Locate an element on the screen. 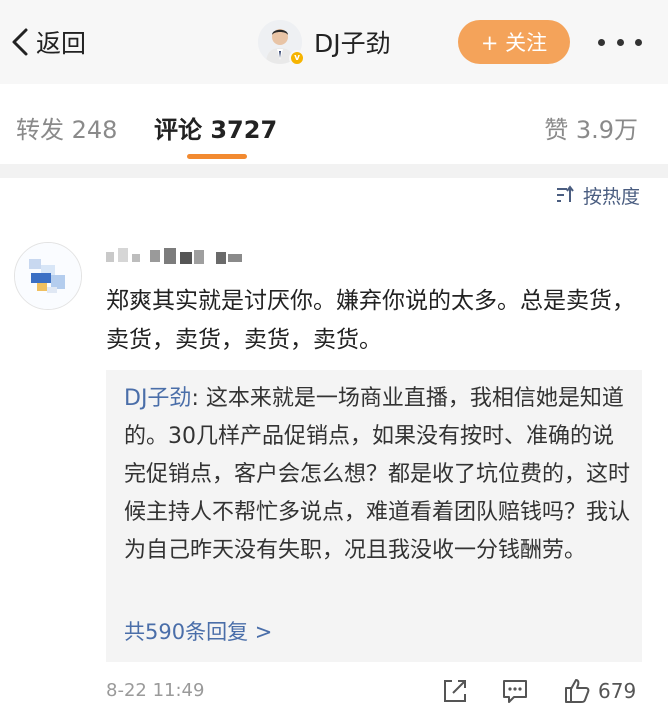 Image resolution: width=668 pixels, height=710 pixels. thumbs-up-icon is located at coordinates (577, 691).